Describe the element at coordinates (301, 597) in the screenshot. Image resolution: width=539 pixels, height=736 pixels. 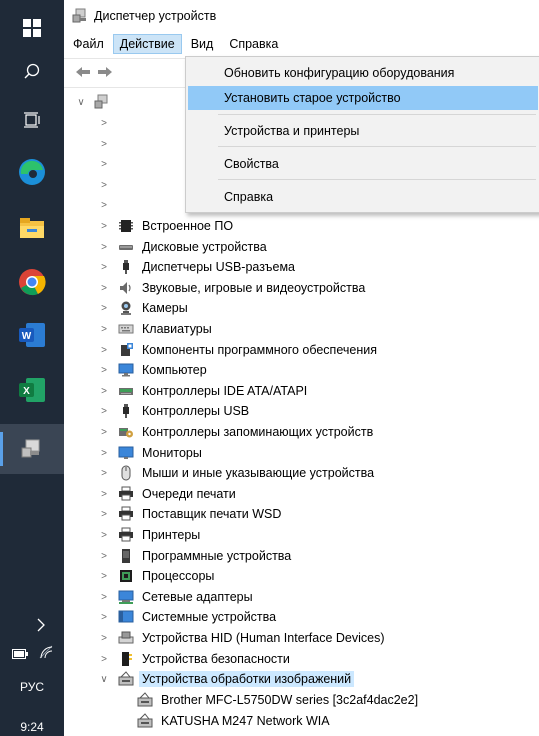
I see `tree-category-row: > Сетевые адаптеры` at that location.